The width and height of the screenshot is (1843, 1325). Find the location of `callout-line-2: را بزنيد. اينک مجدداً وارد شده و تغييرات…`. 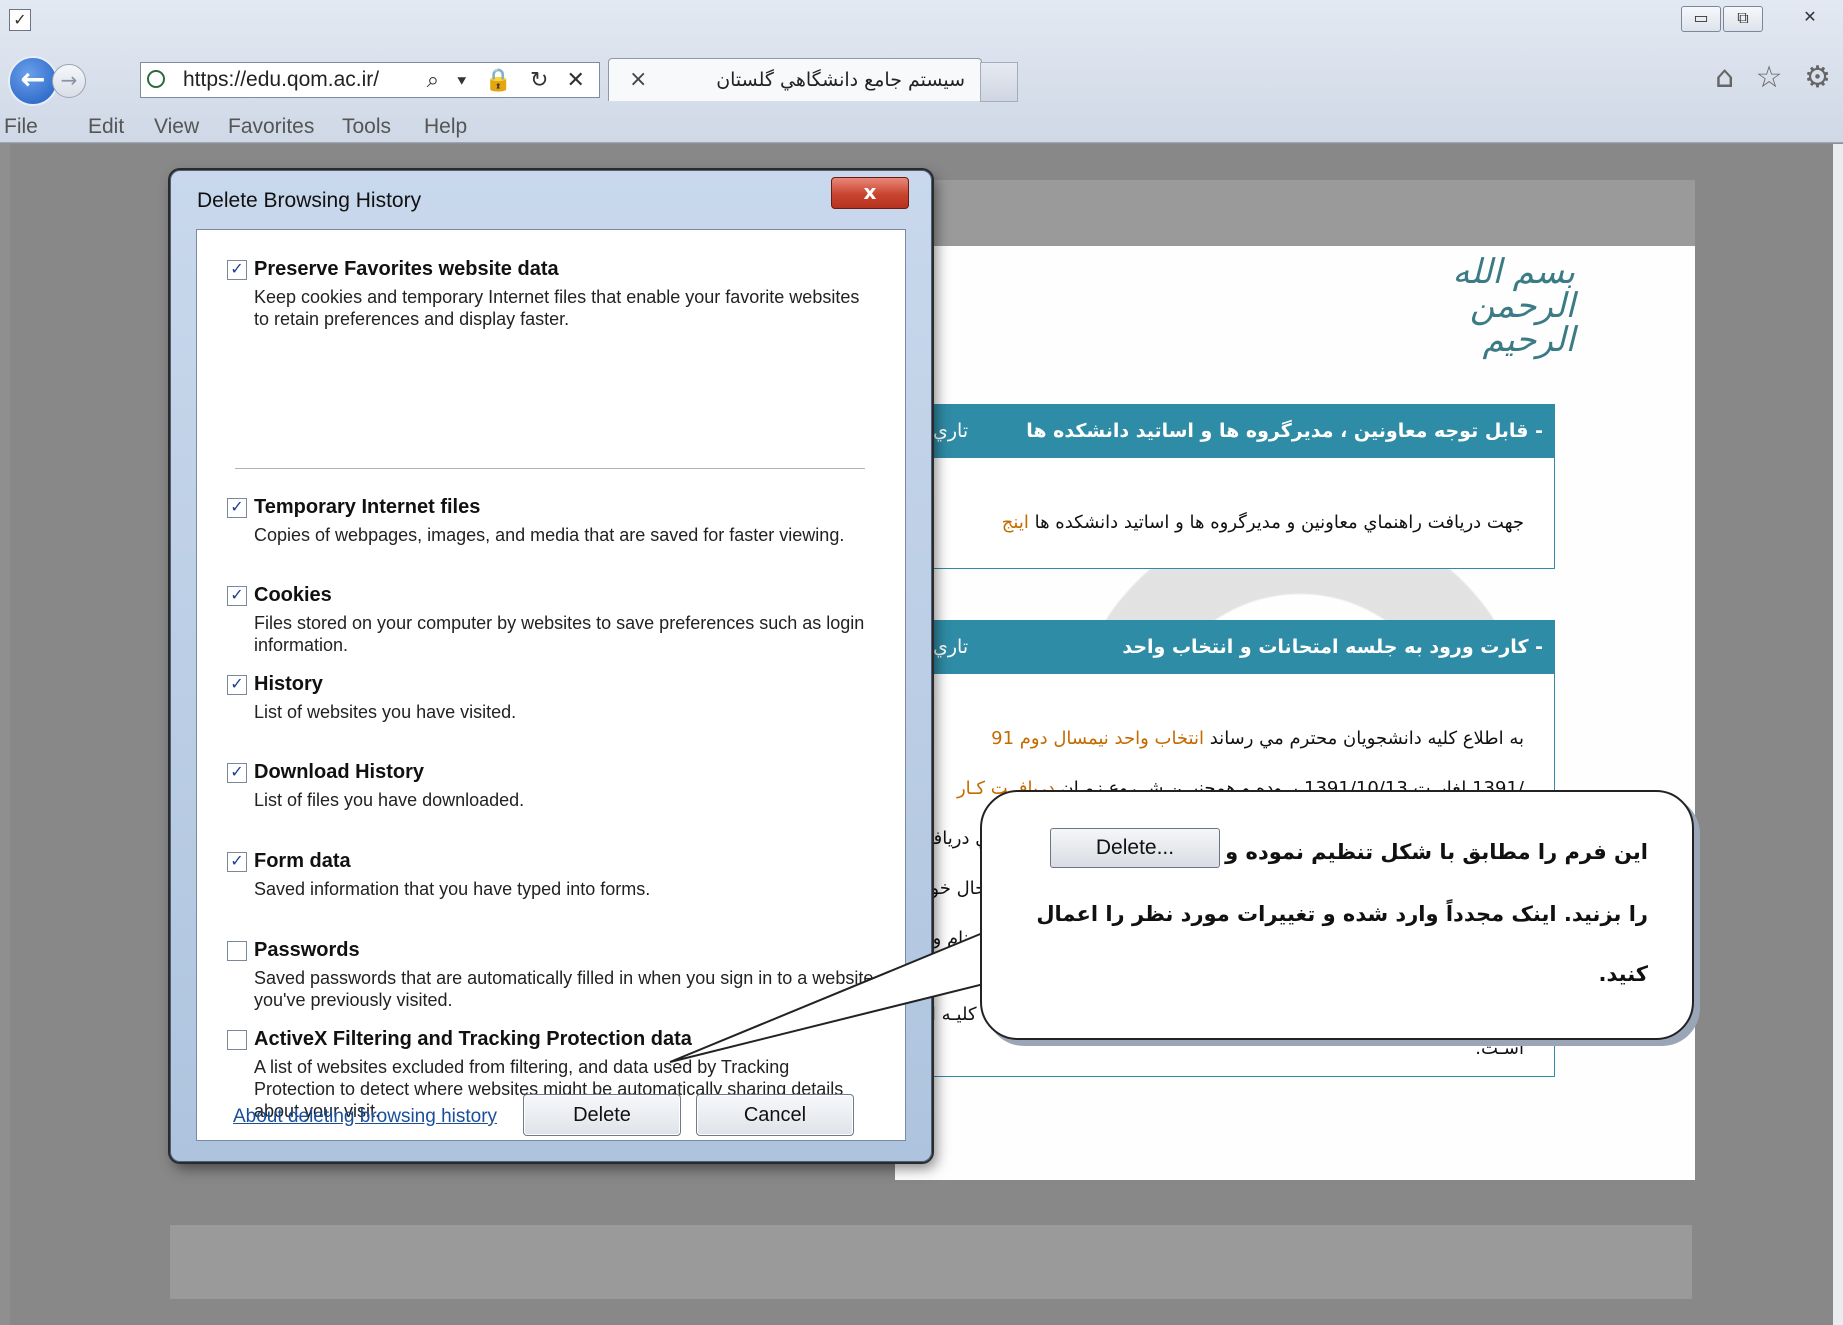

callout-line-2: را بزنيد. اينک مجدداً وارد شده و تغييرات… is located at coordinates (1342, 914).